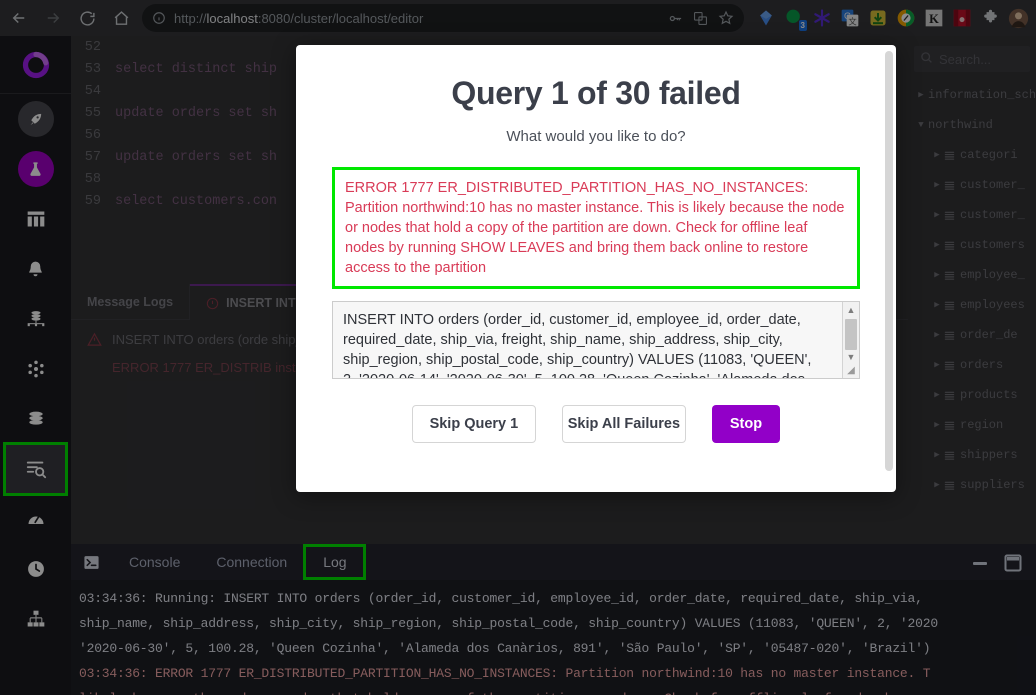 This screenshot has width=1036, height=695. What do you see at coordinates (889, 268) in the screenshot?
I see `modal-scrollbar` at bounding box center [889, 268].